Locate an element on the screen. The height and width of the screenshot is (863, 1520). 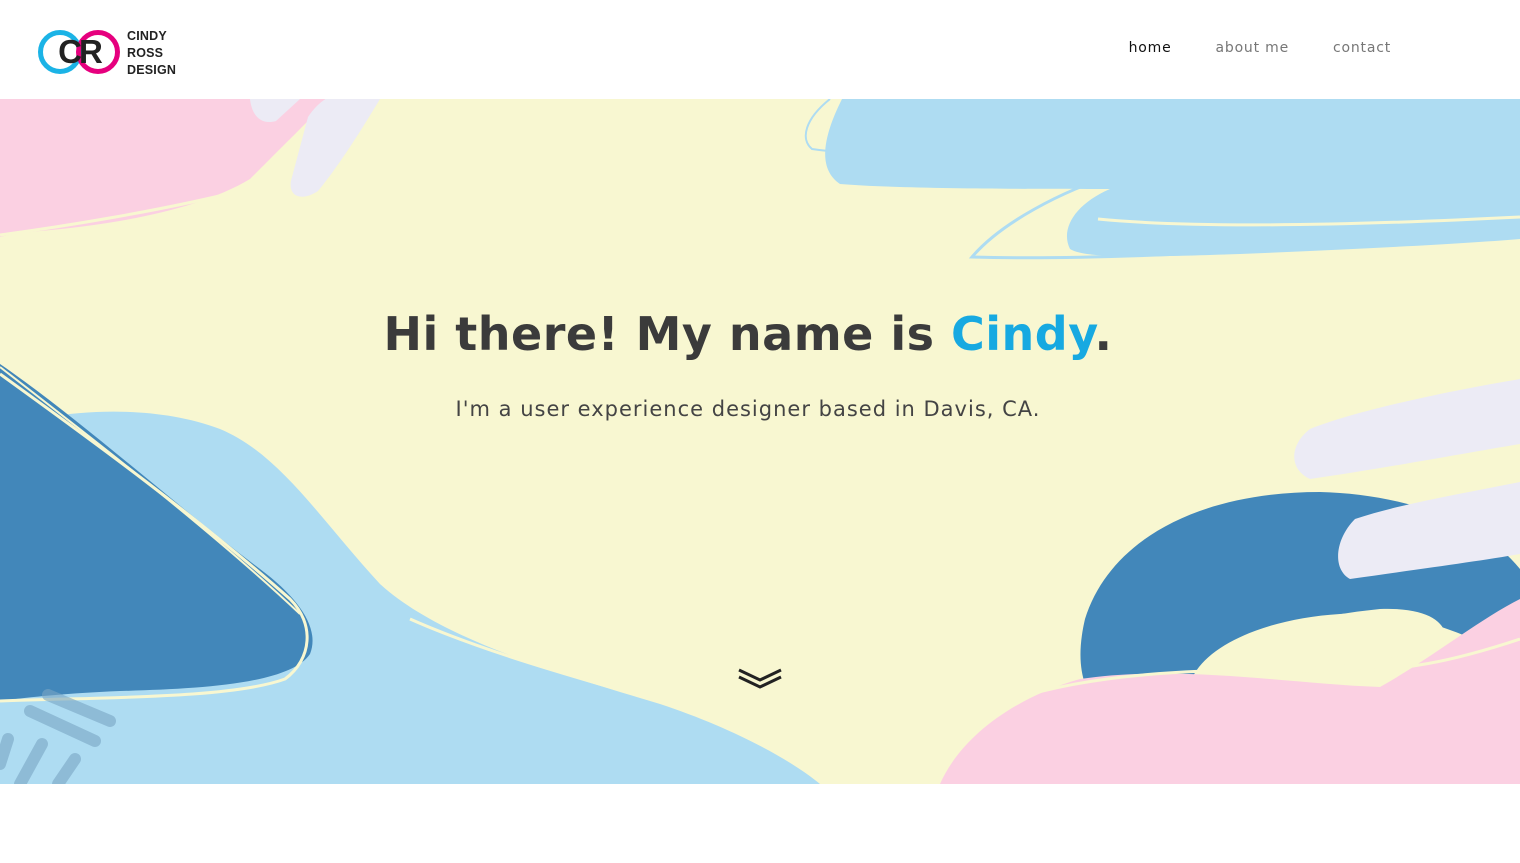
nav-item-contact: contact is located at coordinates (1362, 48).